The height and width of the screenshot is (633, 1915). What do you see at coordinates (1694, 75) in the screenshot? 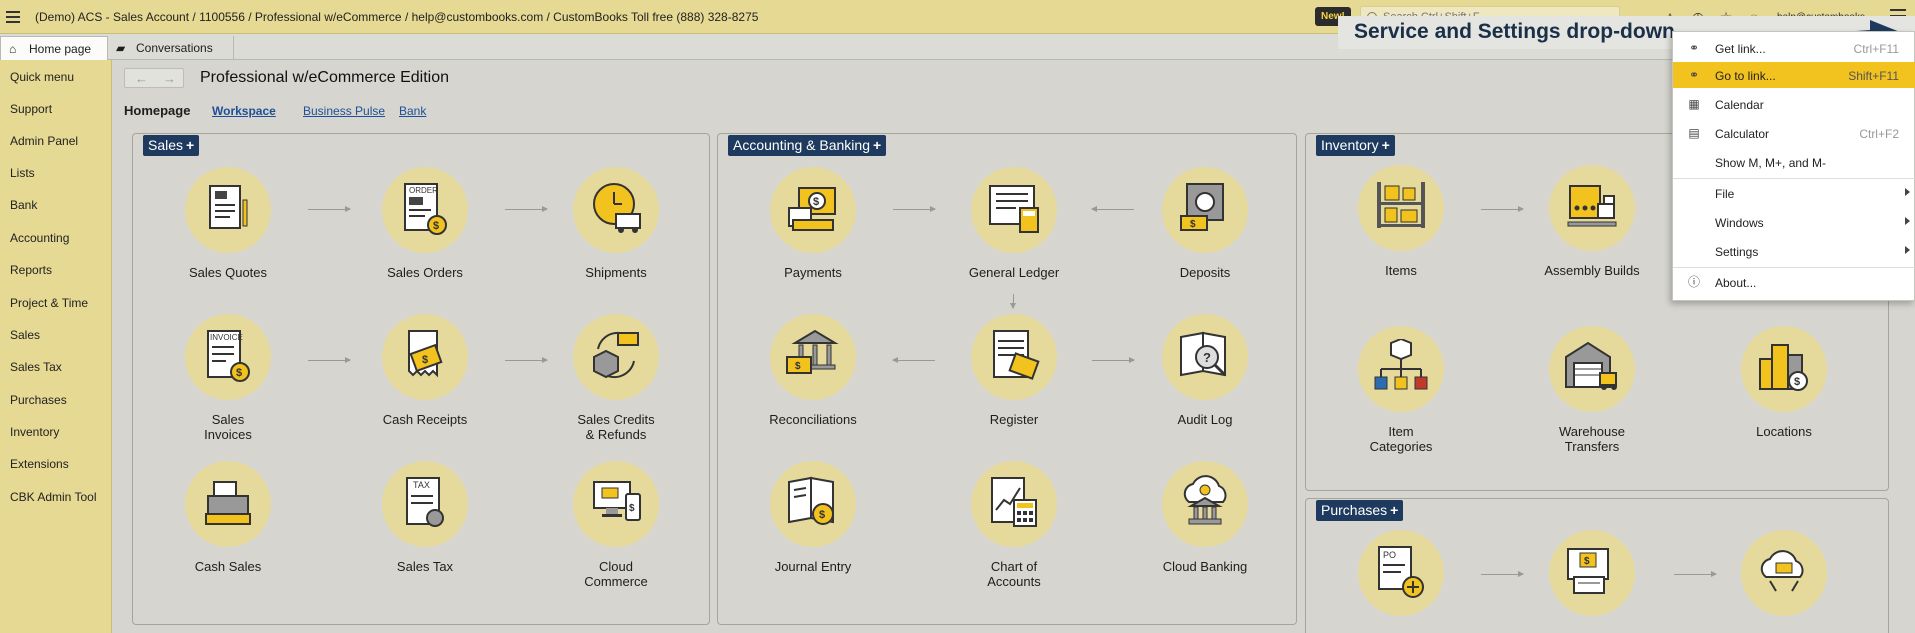
I see `goto-link-icon: ⚭` at bounding box center [1694, 75].